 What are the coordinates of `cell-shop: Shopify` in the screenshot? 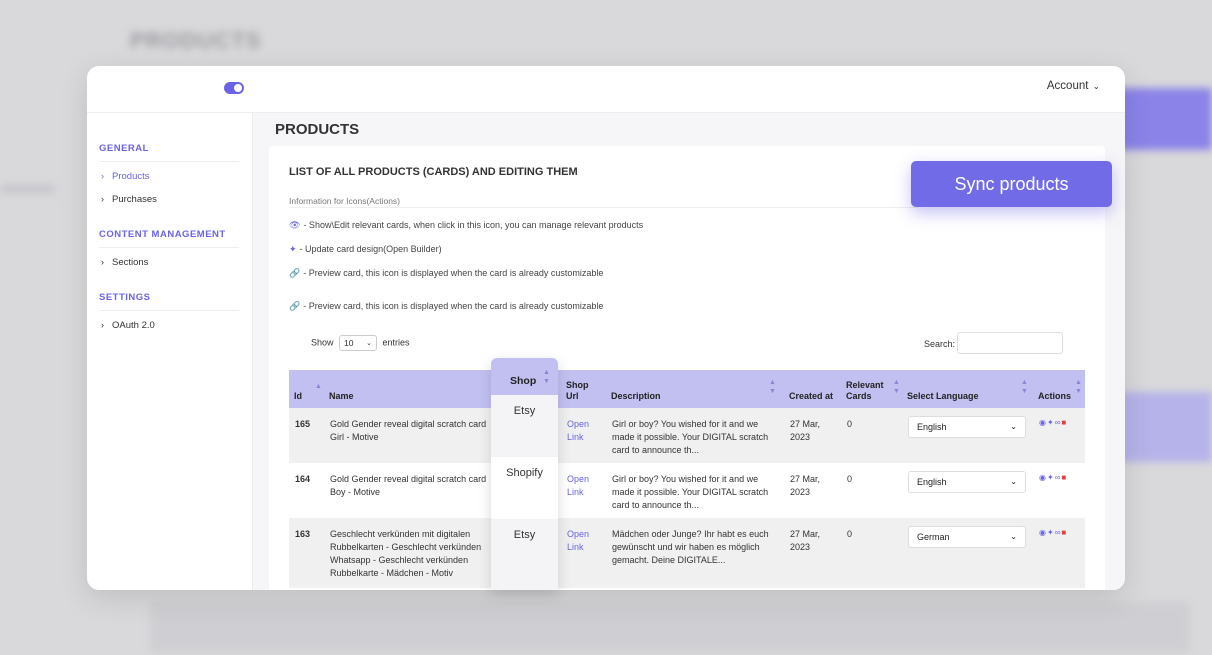 It's located at (524, 488).